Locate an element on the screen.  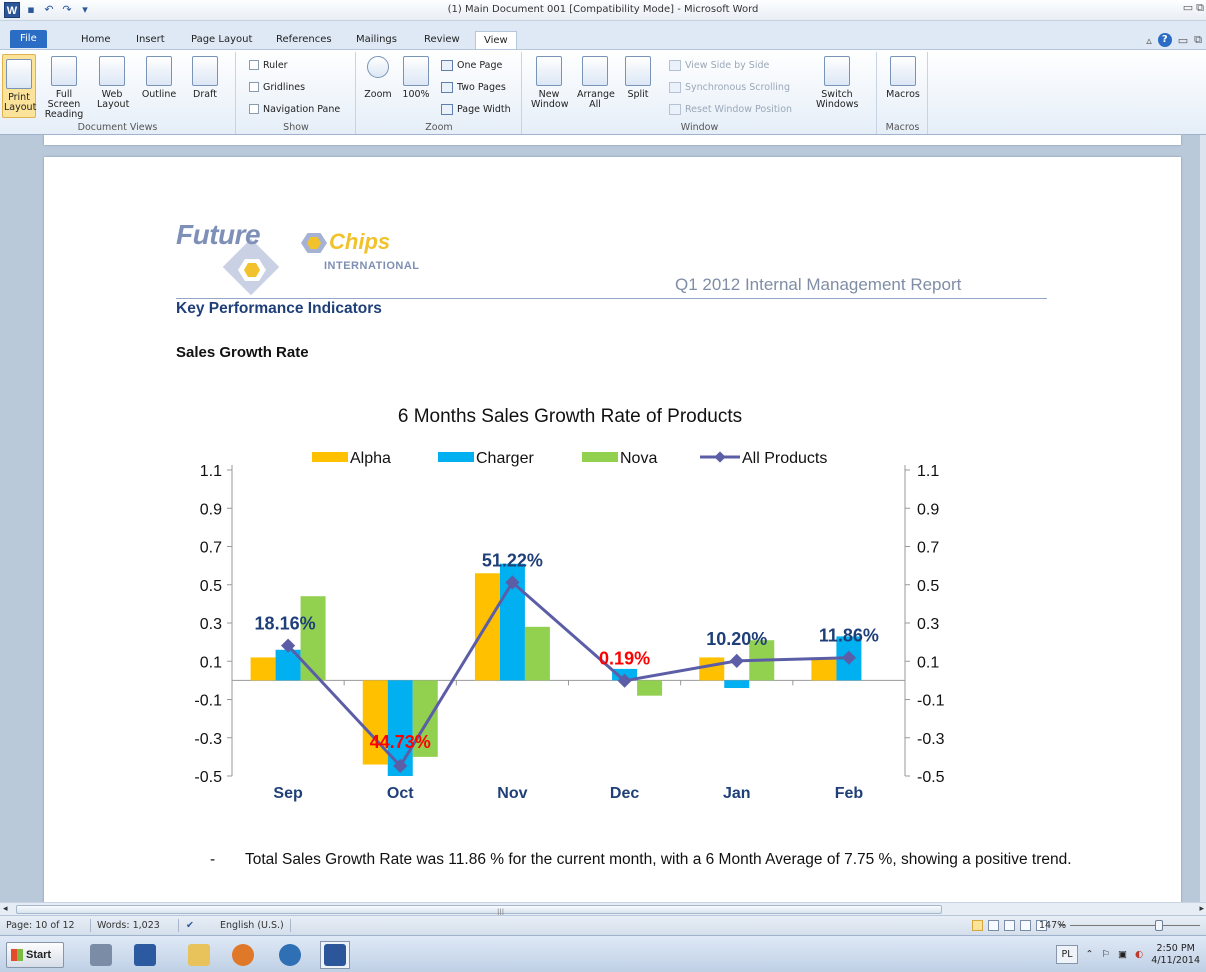
view-side-by-side-button: View Side by Side is located at coordinates (719, 65).